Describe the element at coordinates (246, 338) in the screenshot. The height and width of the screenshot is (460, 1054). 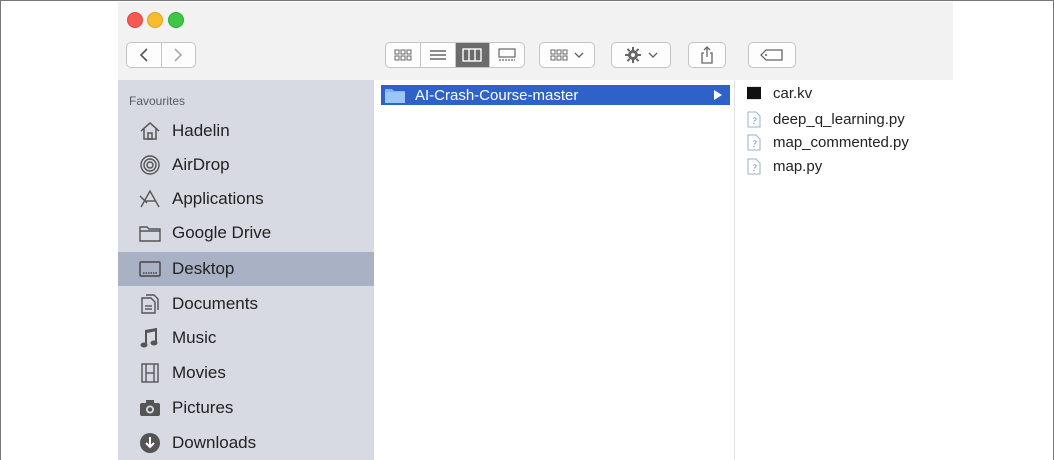
I see `sidebar-item-music: Music` at that location.